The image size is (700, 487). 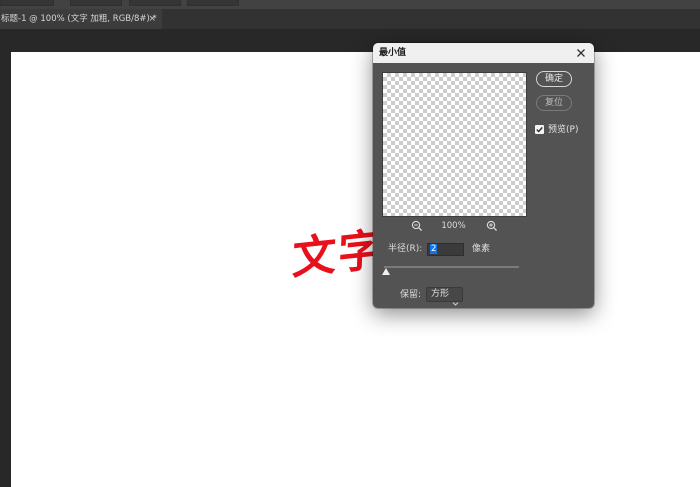 What do you see at coordinates (481, 249) in the screenshot?
I see `radius-unit: 像素` at bounding box center [481, 249].